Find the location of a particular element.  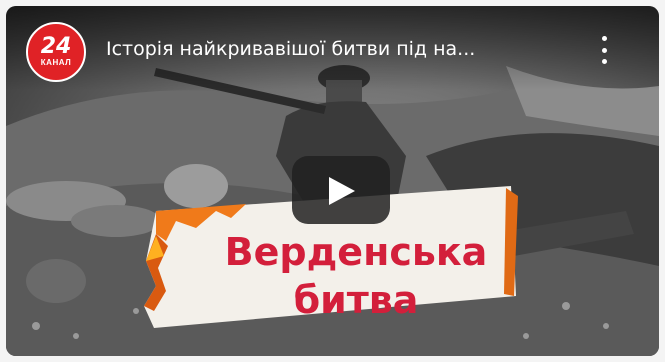

thumbnail-caption: Верденська битва is located at coordinates (356, 276).